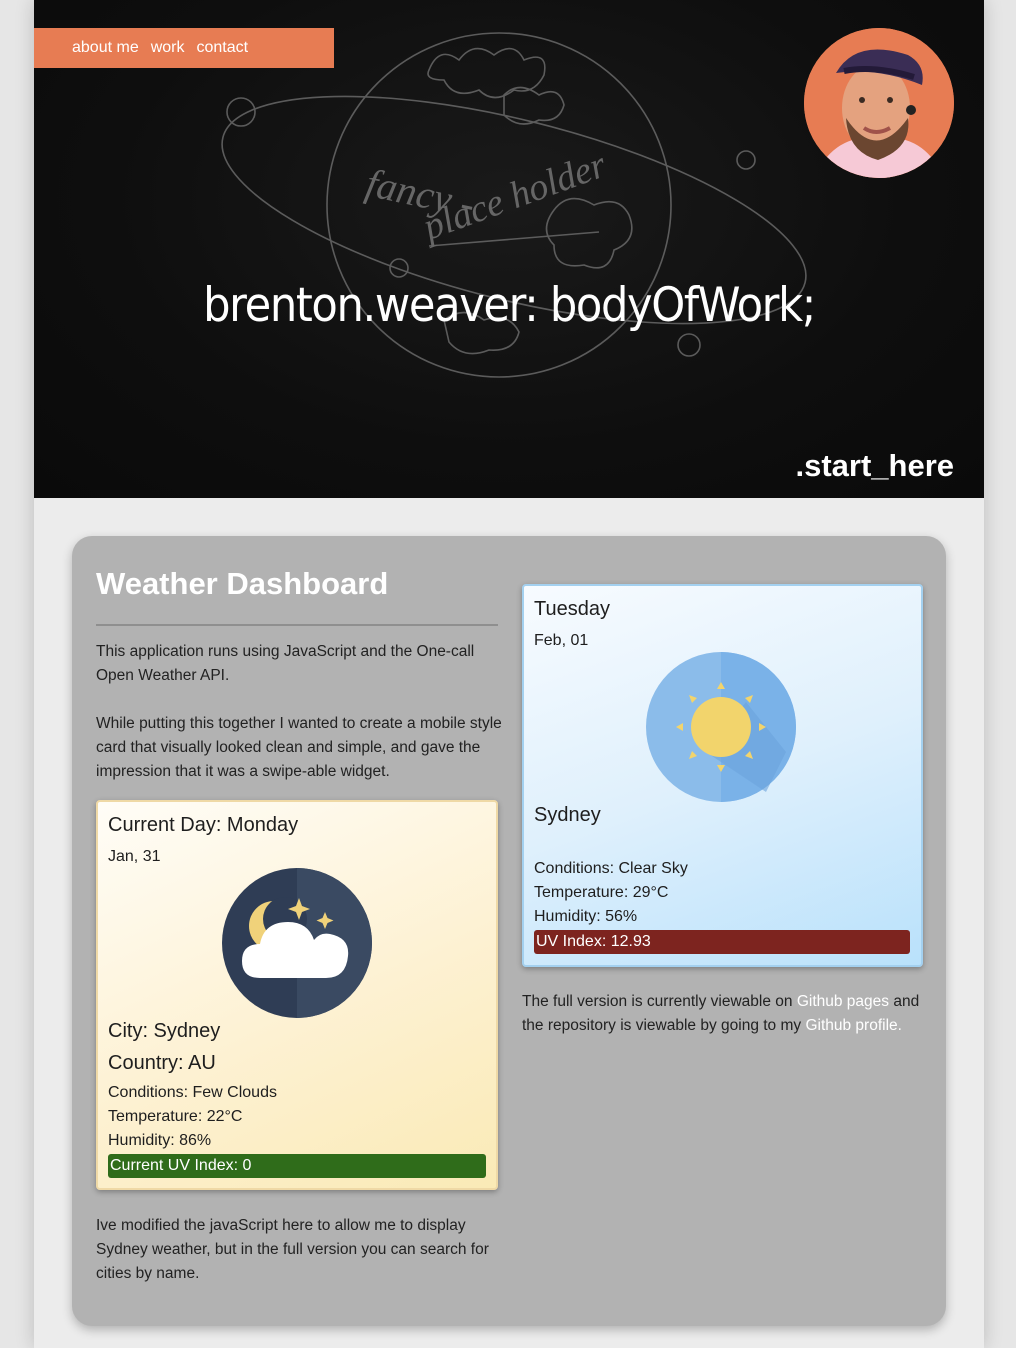 This screenshot has width=1016, height=1348. Describe the element at coordinates (203, 825) in the screenshot. I see `current-day: Current Day: Monday` at that location.